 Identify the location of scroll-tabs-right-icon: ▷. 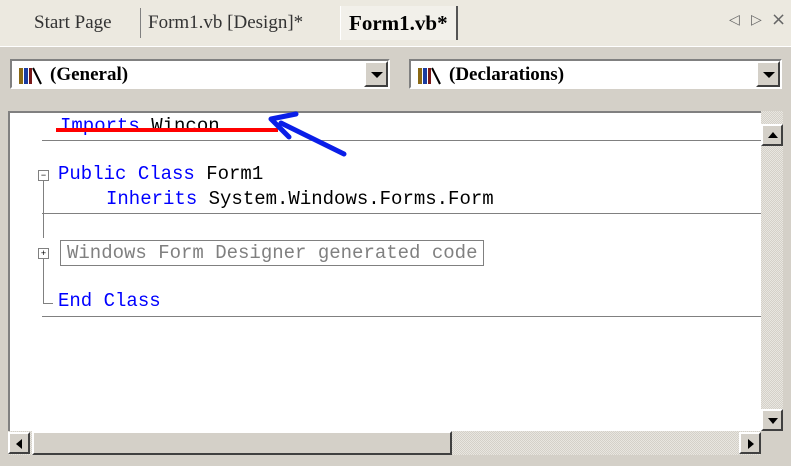
(756, 20).